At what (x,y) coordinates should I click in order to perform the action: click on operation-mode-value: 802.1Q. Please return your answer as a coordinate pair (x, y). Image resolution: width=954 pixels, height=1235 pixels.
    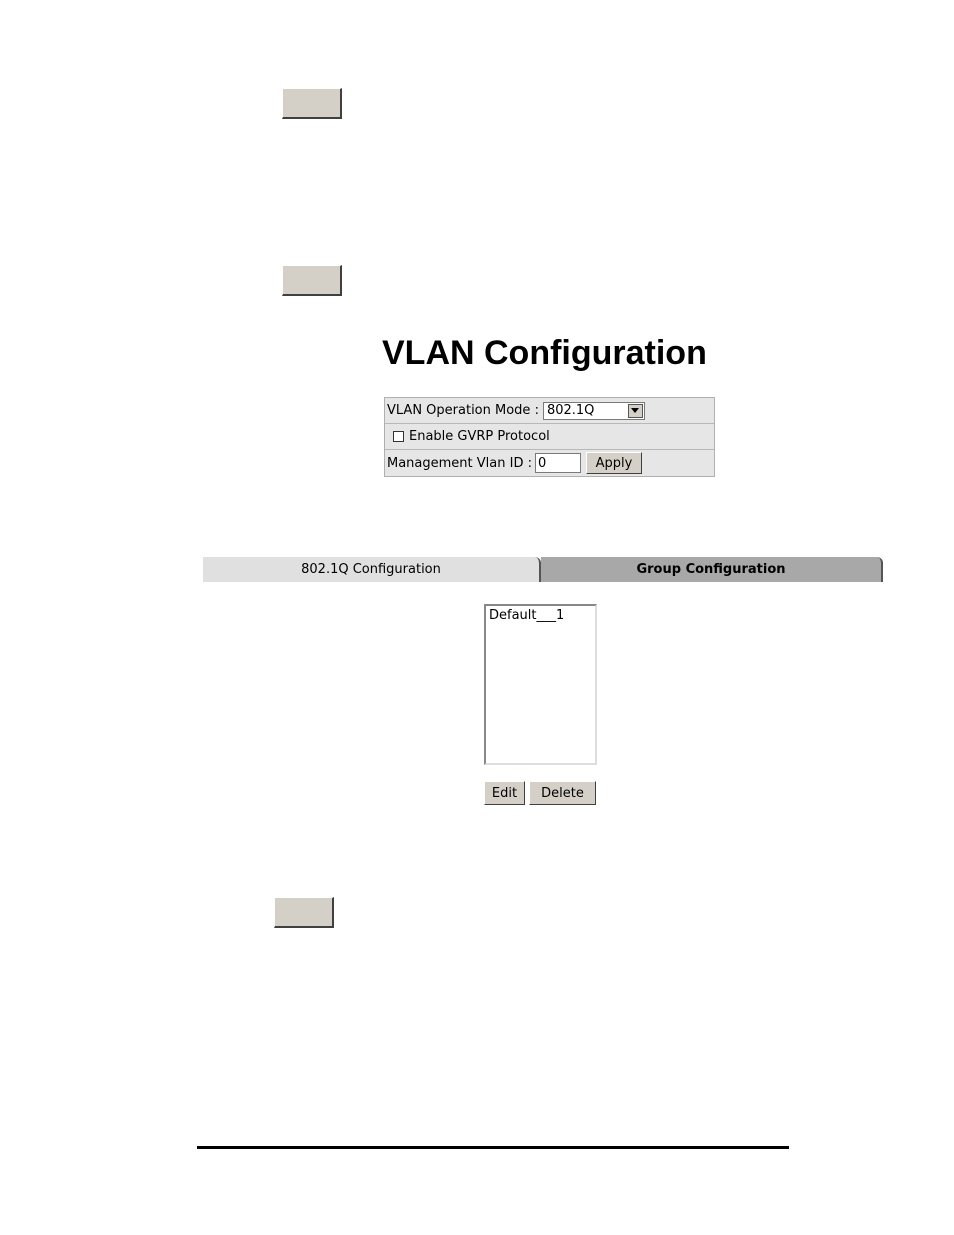
    Looking at the image, I should click on (570, 410).